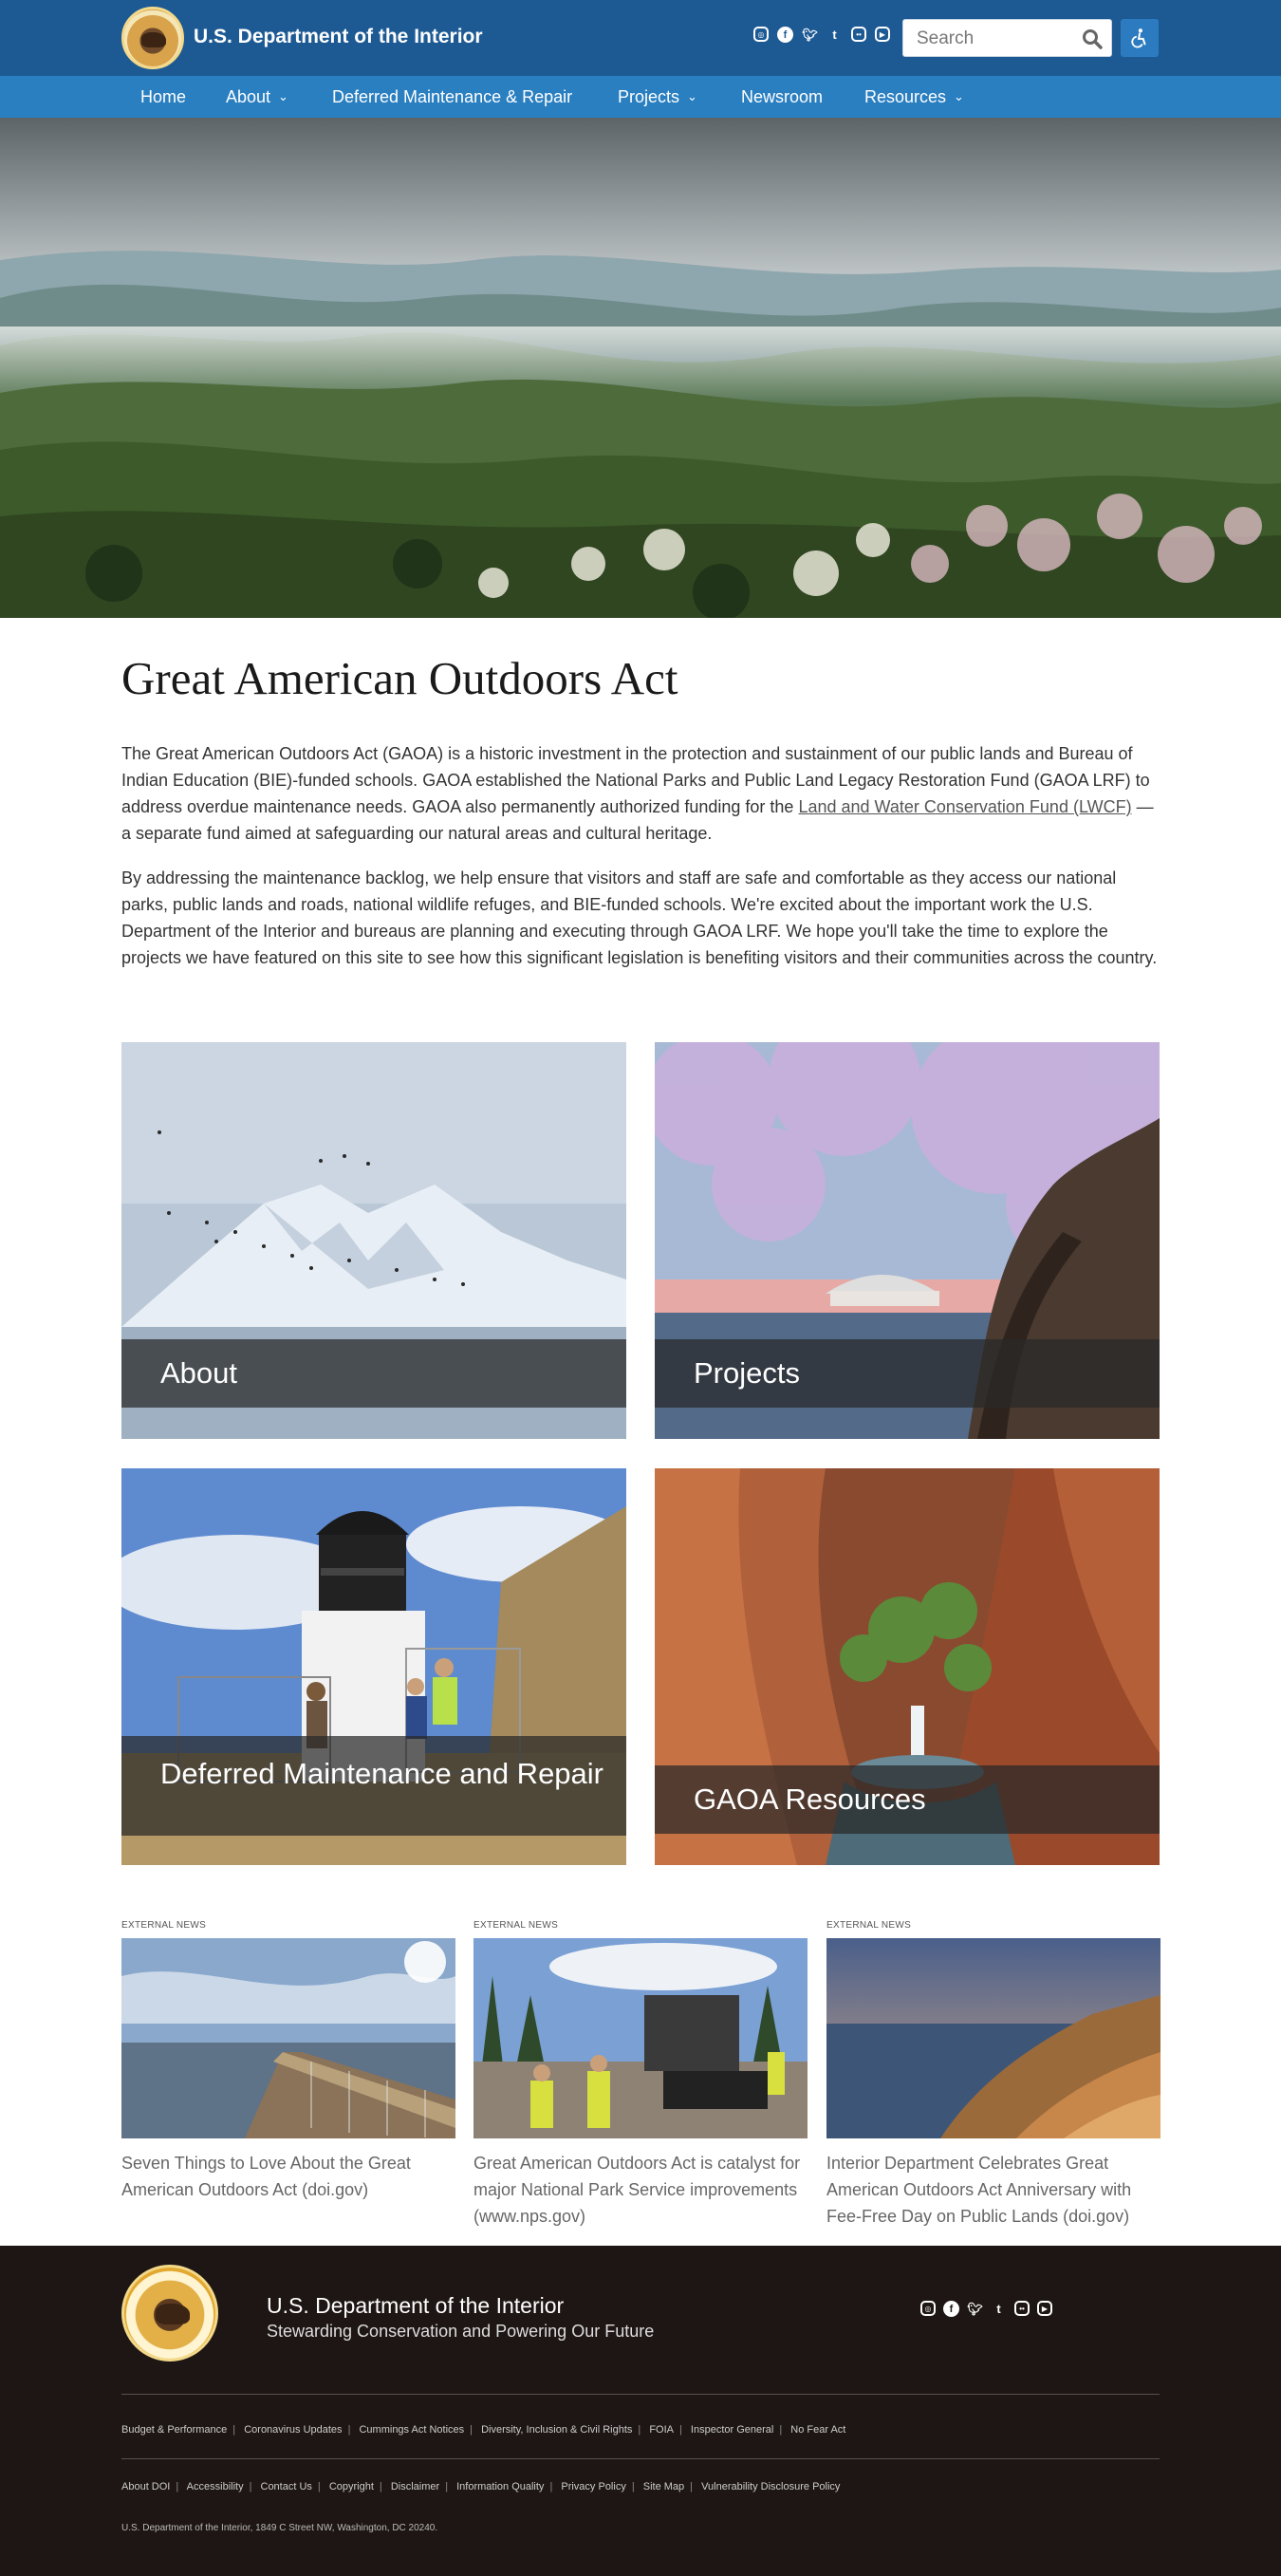 The height and width of the screenshot is (2576, 1281). I want to click on search-icon, so click(1092, 39).